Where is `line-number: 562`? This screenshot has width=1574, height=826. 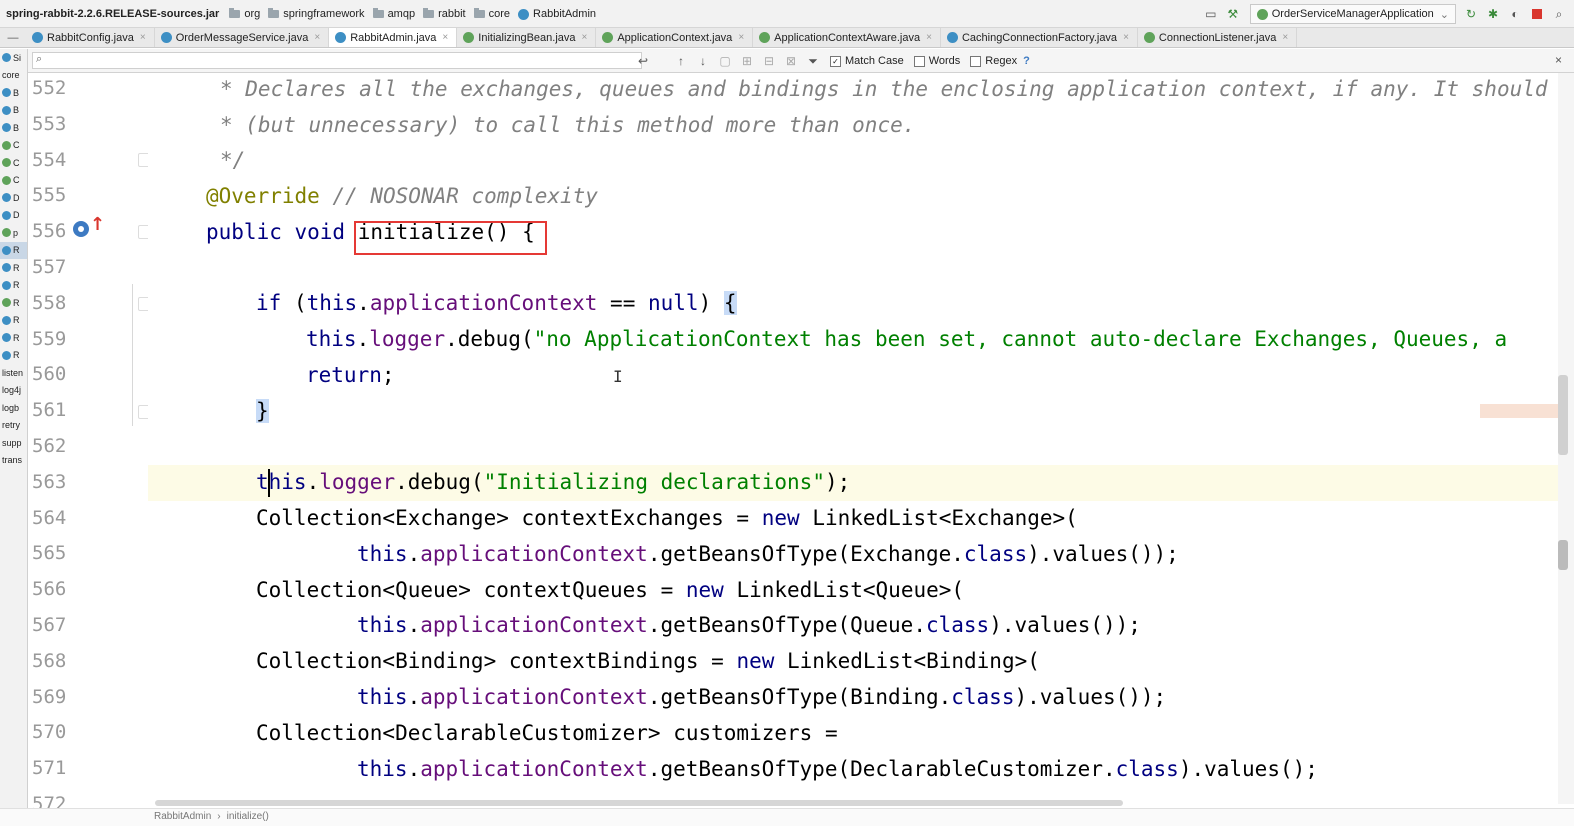 line-number: 562 is located at coordinates (49, 446).